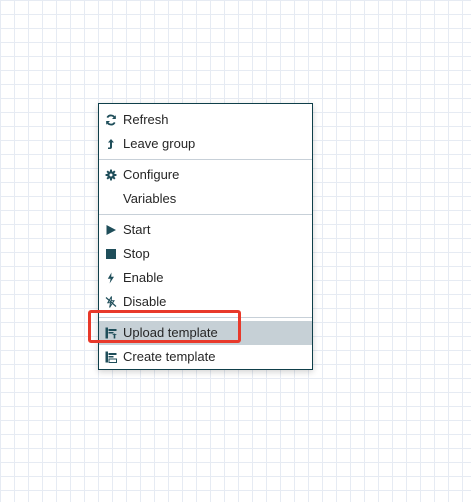 Image resolution: width=471 pixels, height=502 pixels. What do you see at coordinates (111, 120) in the screenshot?
I see `refresh-icon` at bounding box center [111, 120].